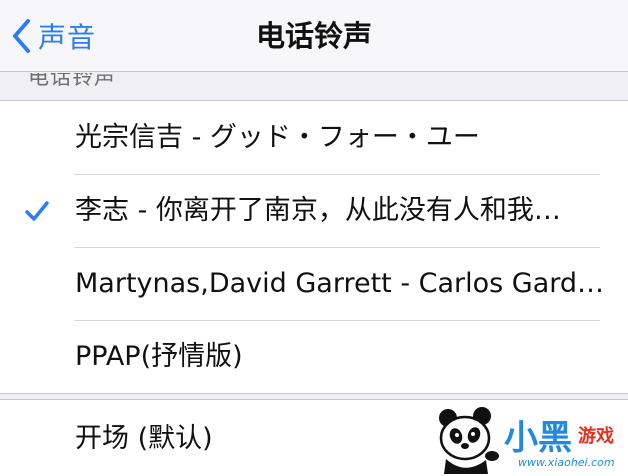  I want to click on page-title: 电话铃声, so click(313, 36).